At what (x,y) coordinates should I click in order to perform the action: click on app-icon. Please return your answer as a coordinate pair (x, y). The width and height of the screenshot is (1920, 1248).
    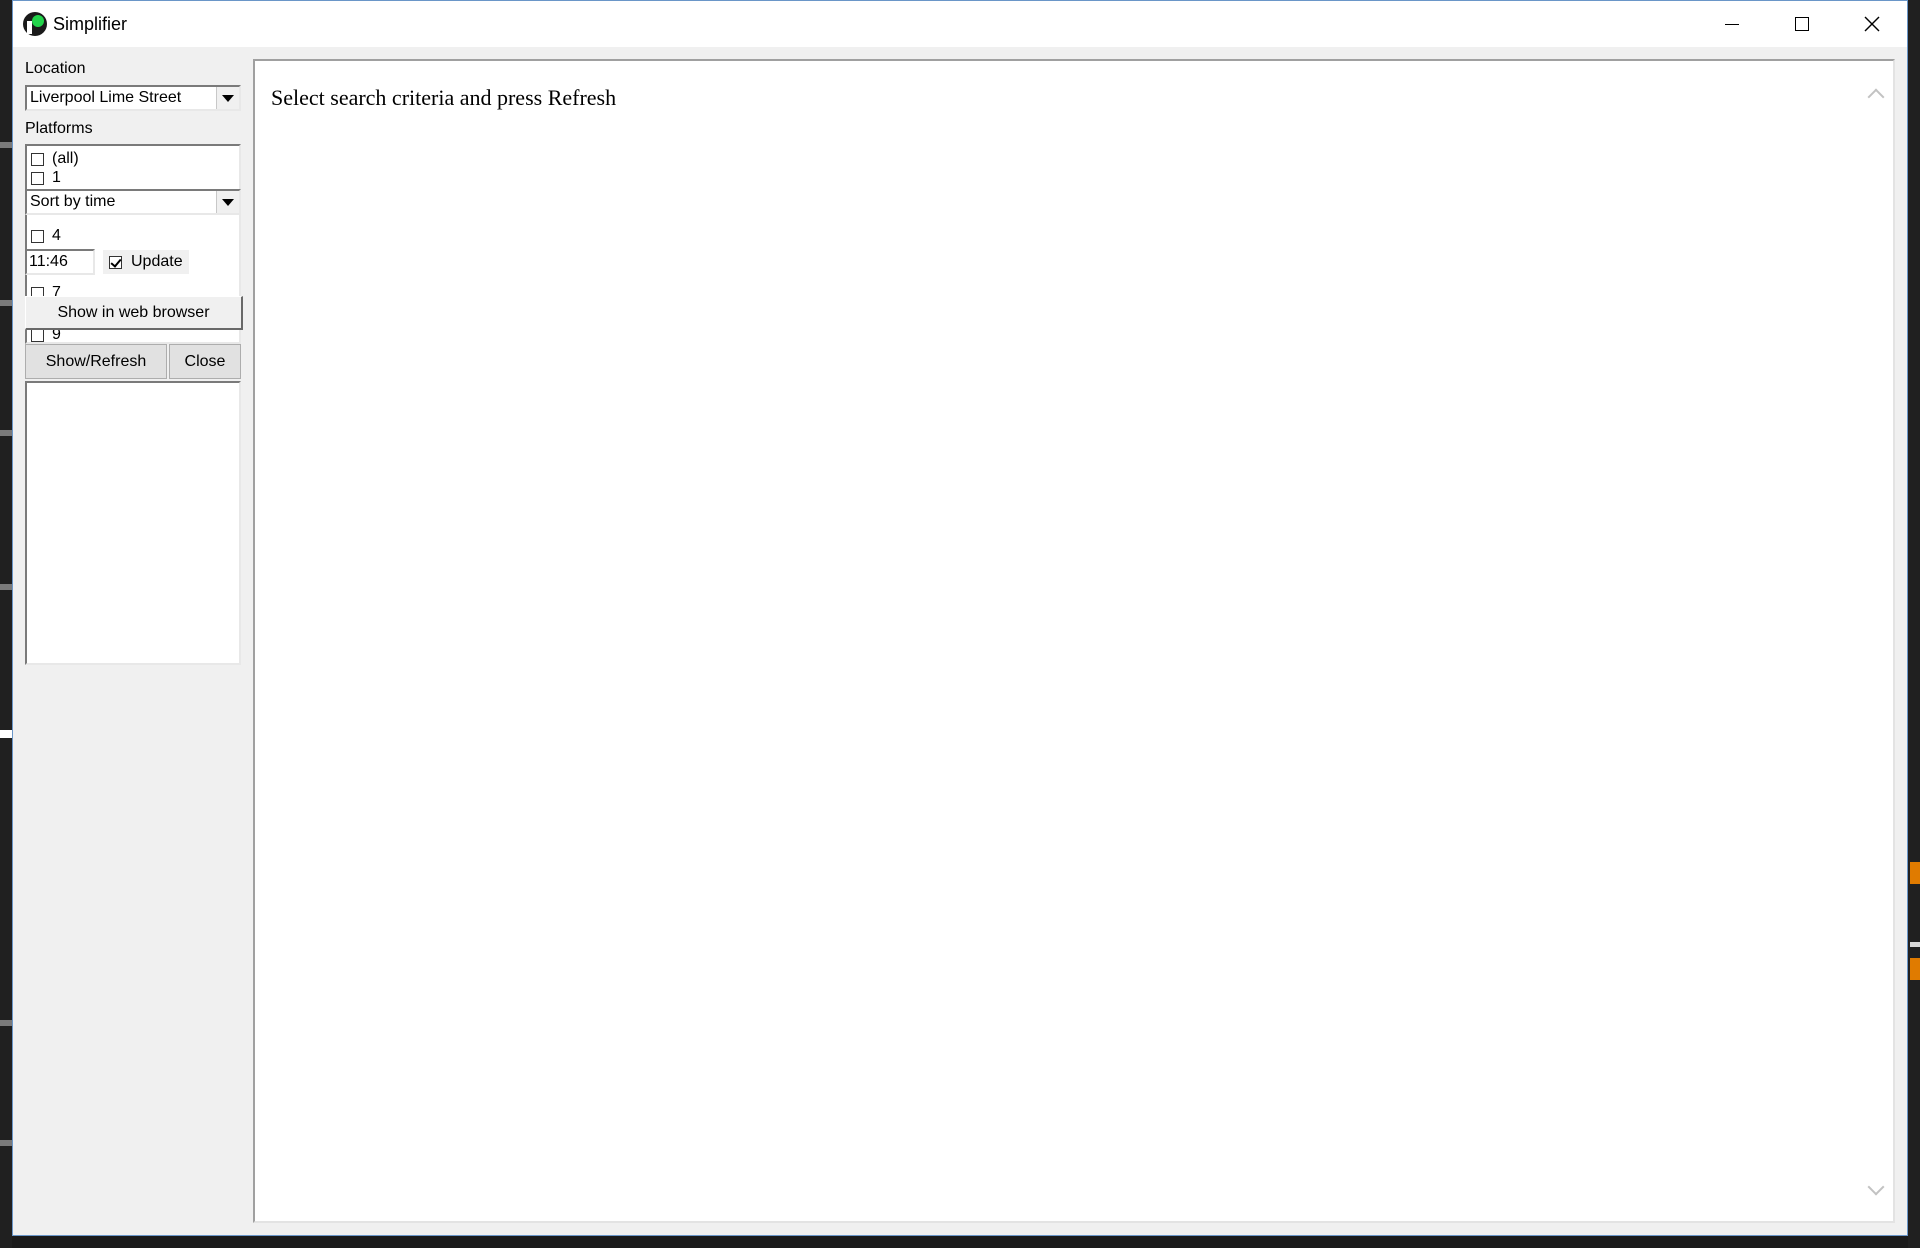
    Looking at the image, I should click on (35, 24).